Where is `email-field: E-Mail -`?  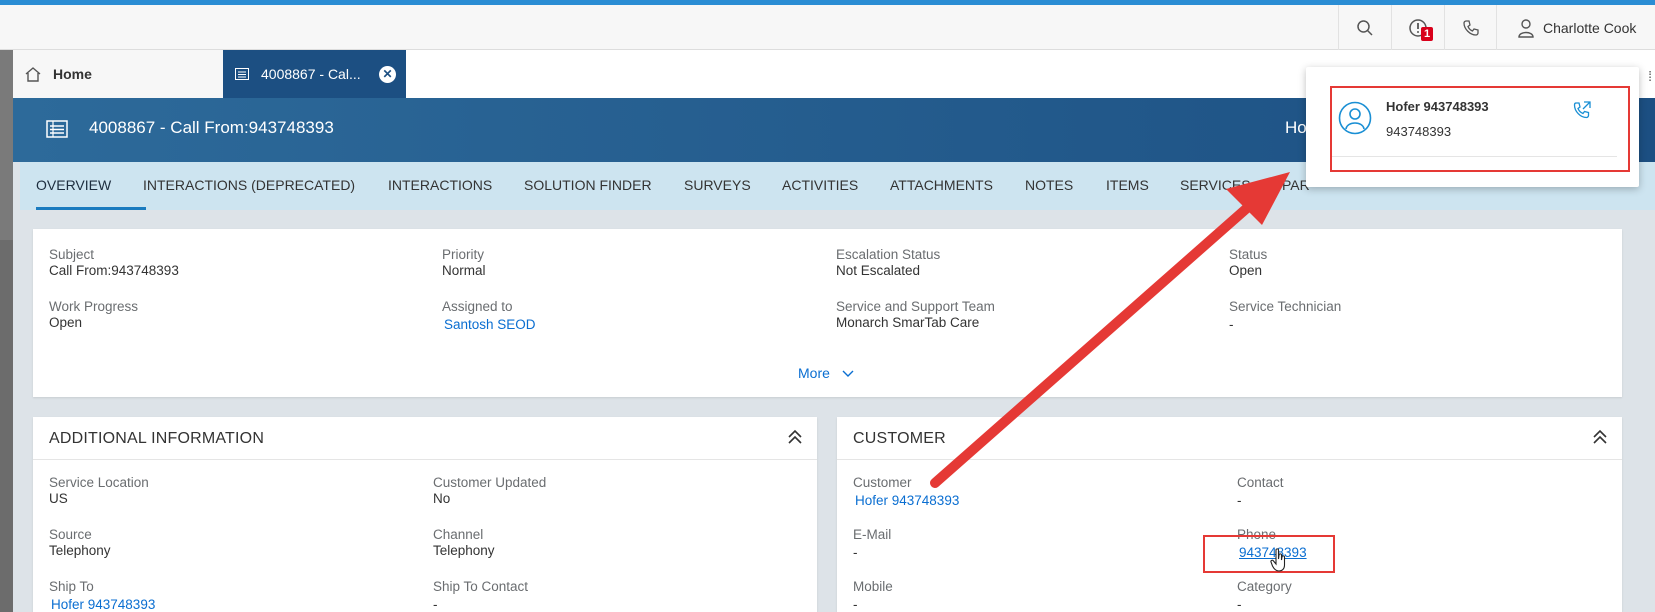 email-field: E-Mail - is located at coordinates (872, 543).